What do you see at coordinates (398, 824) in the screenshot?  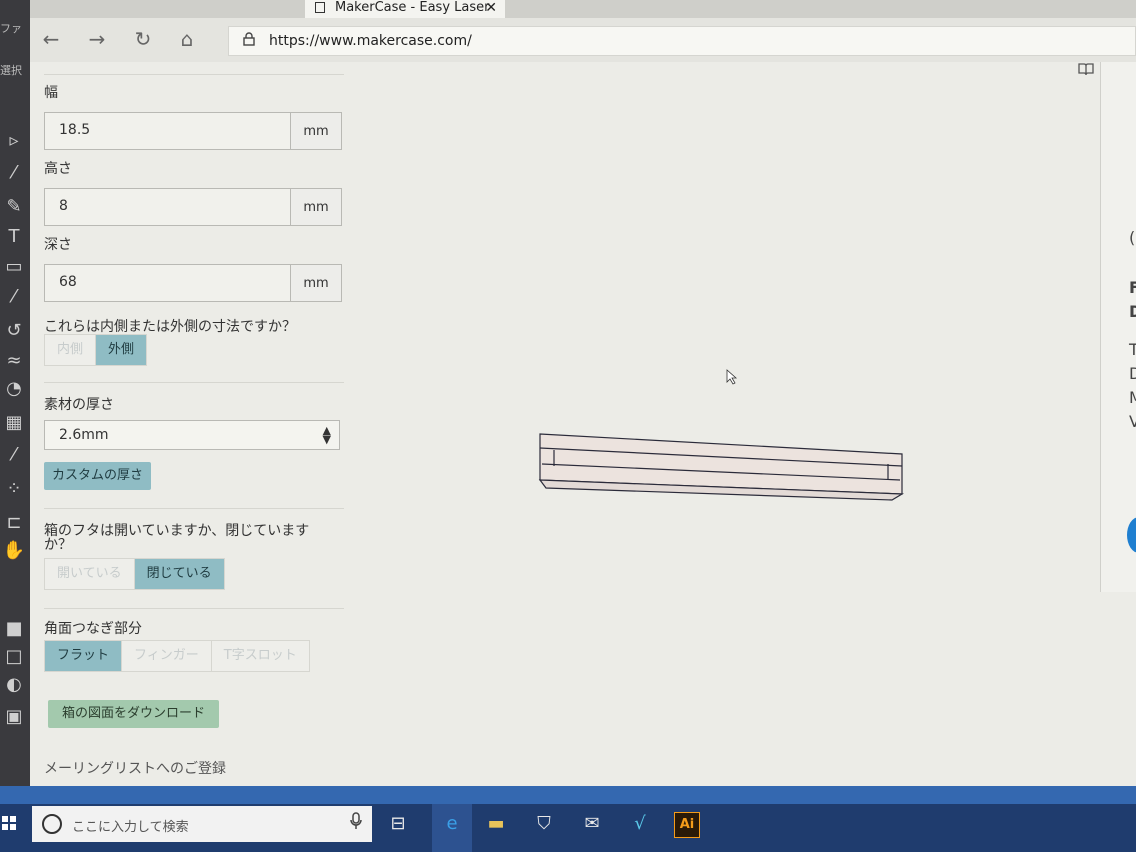 I see `task-view-icon: ⊟` at bounding box center [398, 824].